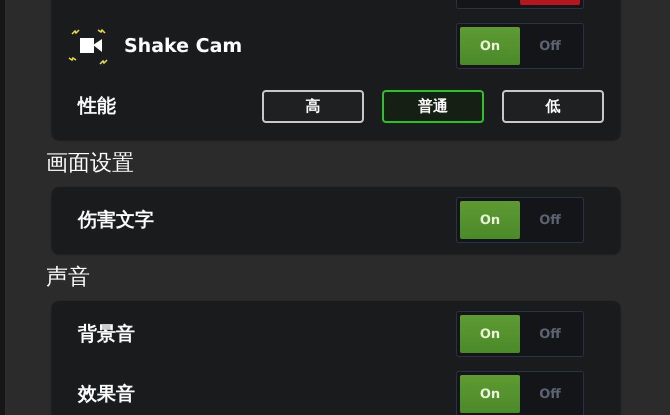 This screenshot has width=670, height=415. I want to click on setting-label: 伤害文字, so click(116, 220).